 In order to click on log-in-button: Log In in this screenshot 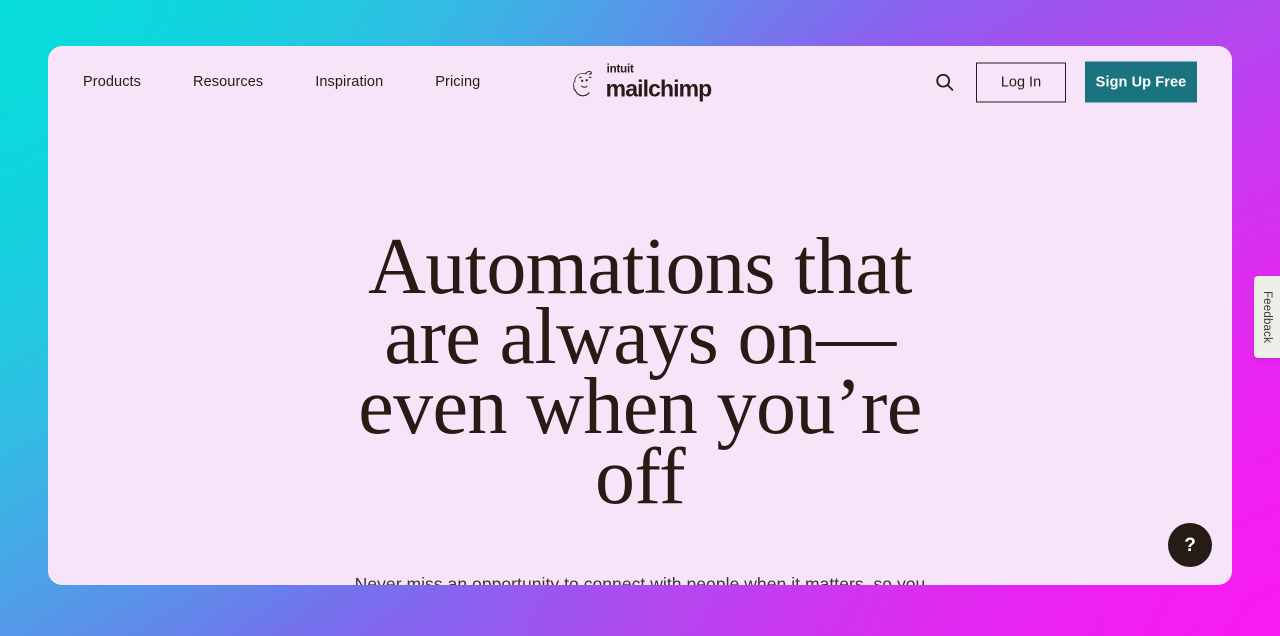, I will do `click(1021, 82)`.